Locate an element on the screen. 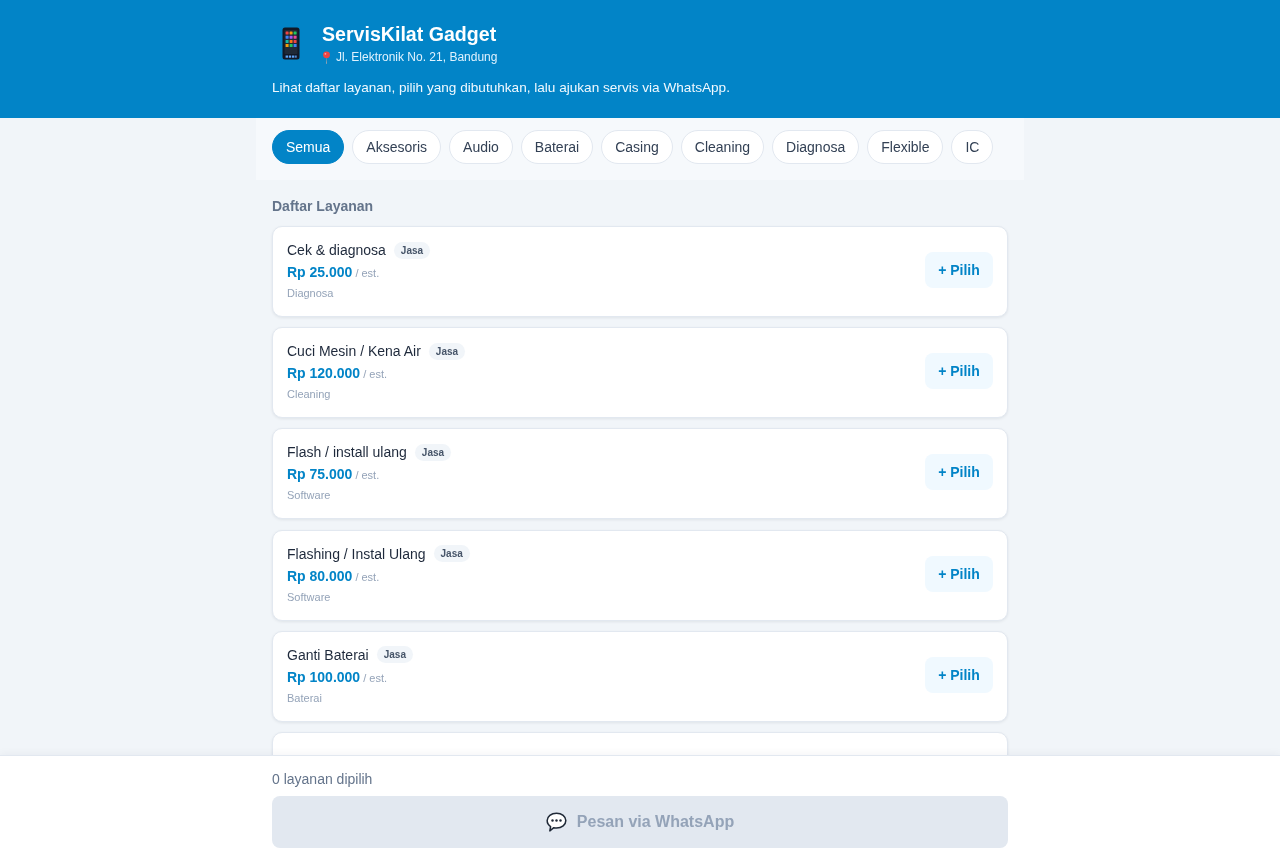  section-title: Daftar Layanan is located at coordinates (323, 206).